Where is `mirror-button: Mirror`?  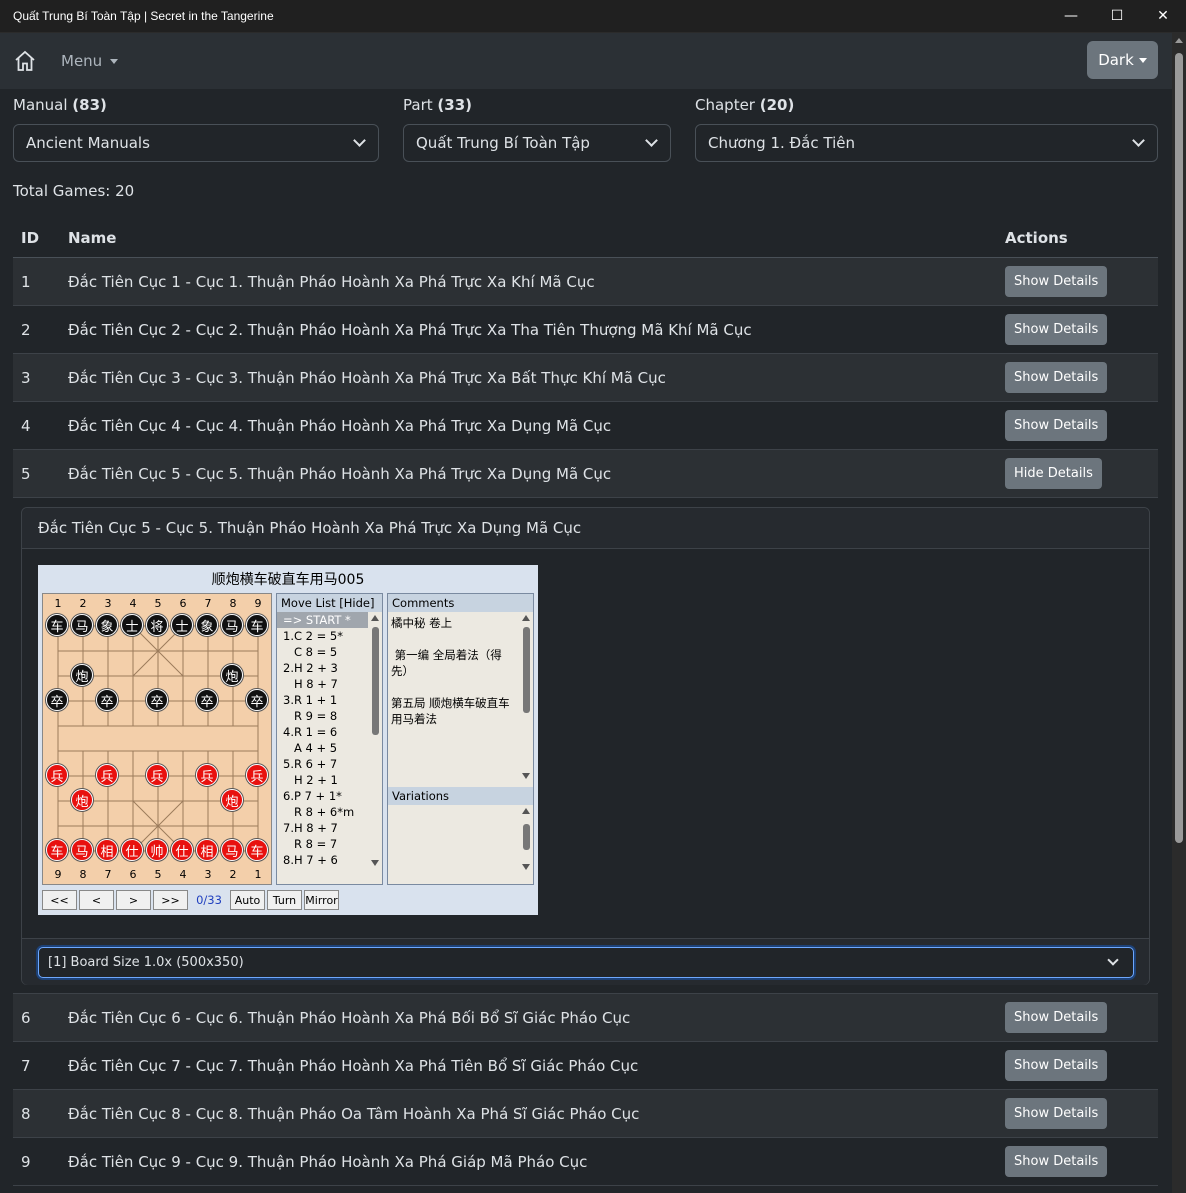
mirror-button: Mirror is located at coordinates (321, 900).